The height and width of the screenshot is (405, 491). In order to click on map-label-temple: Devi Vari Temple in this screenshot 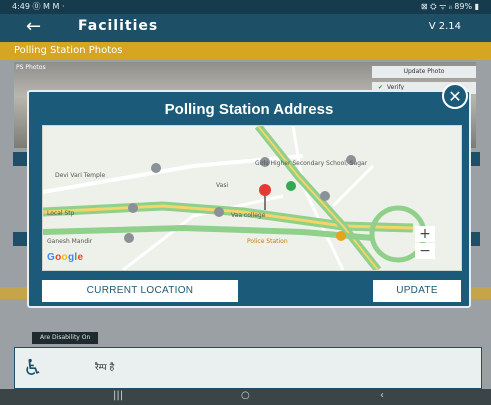, I will do `click(80, 175)`.